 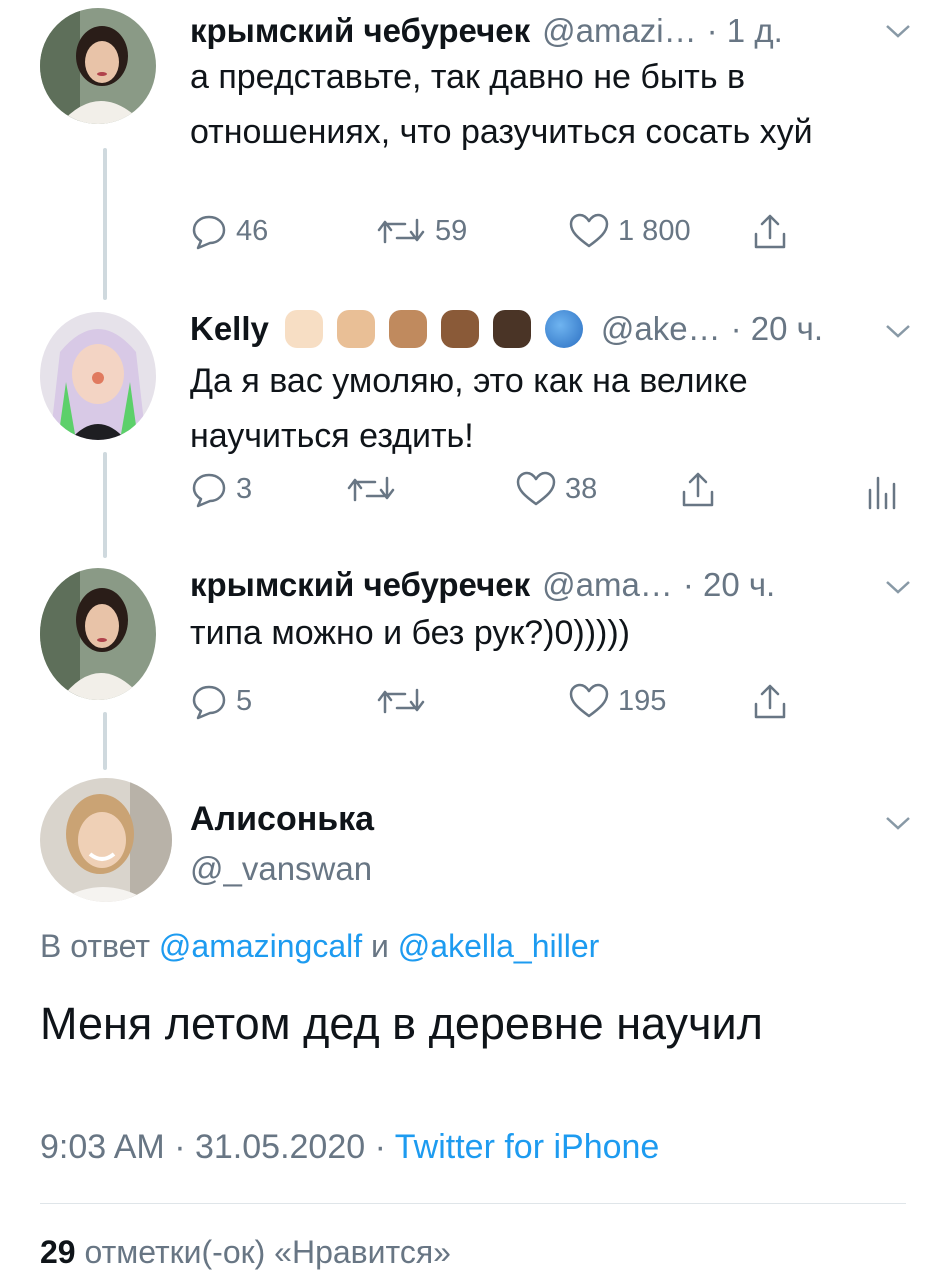 I want to click on raised-fist-light-emoji, so click(x=303, y=329).